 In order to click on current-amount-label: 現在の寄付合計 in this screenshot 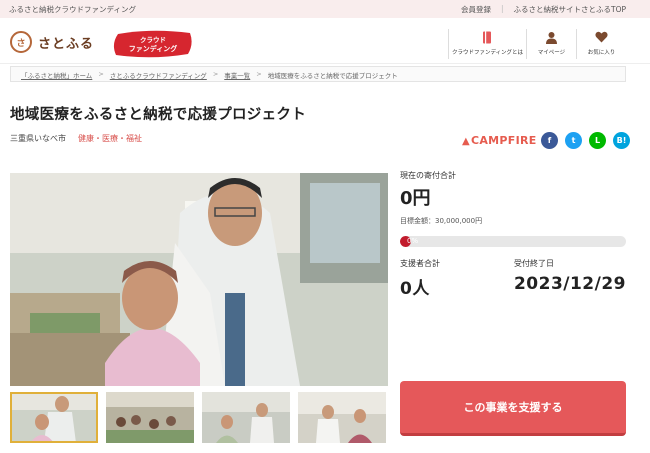, I will do `click(428, 175)`.